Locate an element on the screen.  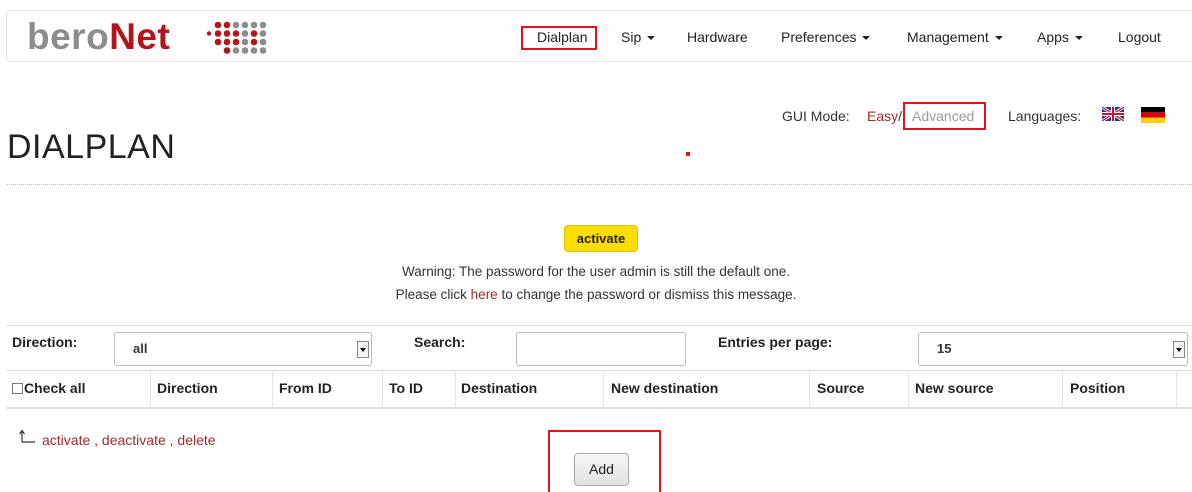
activate-button: activate is located at coordinates (601, 238).